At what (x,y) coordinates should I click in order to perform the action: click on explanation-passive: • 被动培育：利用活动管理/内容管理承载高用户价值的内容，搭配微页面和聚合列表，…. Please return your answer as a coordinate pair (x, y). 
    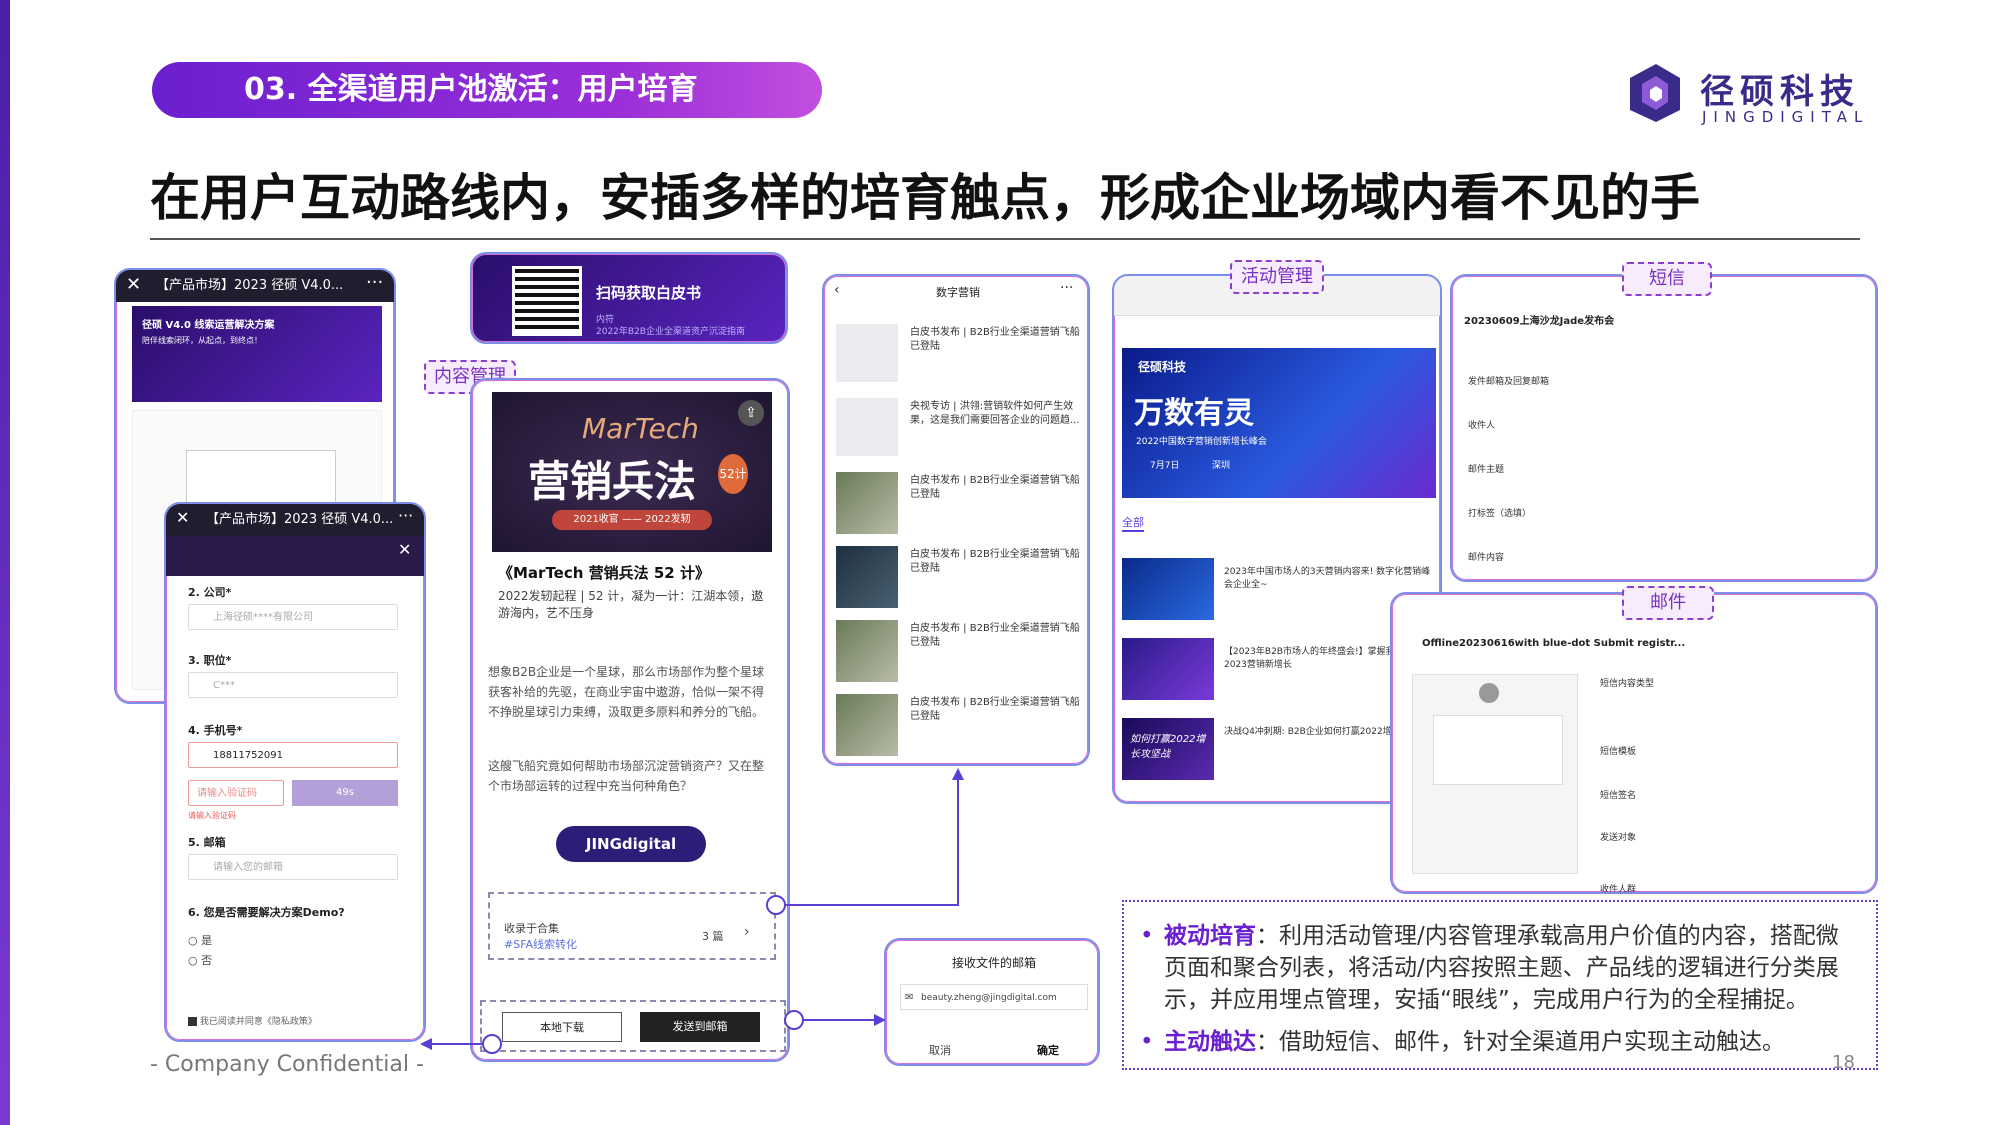
    Looking at the image, I should click on (1497, 968).